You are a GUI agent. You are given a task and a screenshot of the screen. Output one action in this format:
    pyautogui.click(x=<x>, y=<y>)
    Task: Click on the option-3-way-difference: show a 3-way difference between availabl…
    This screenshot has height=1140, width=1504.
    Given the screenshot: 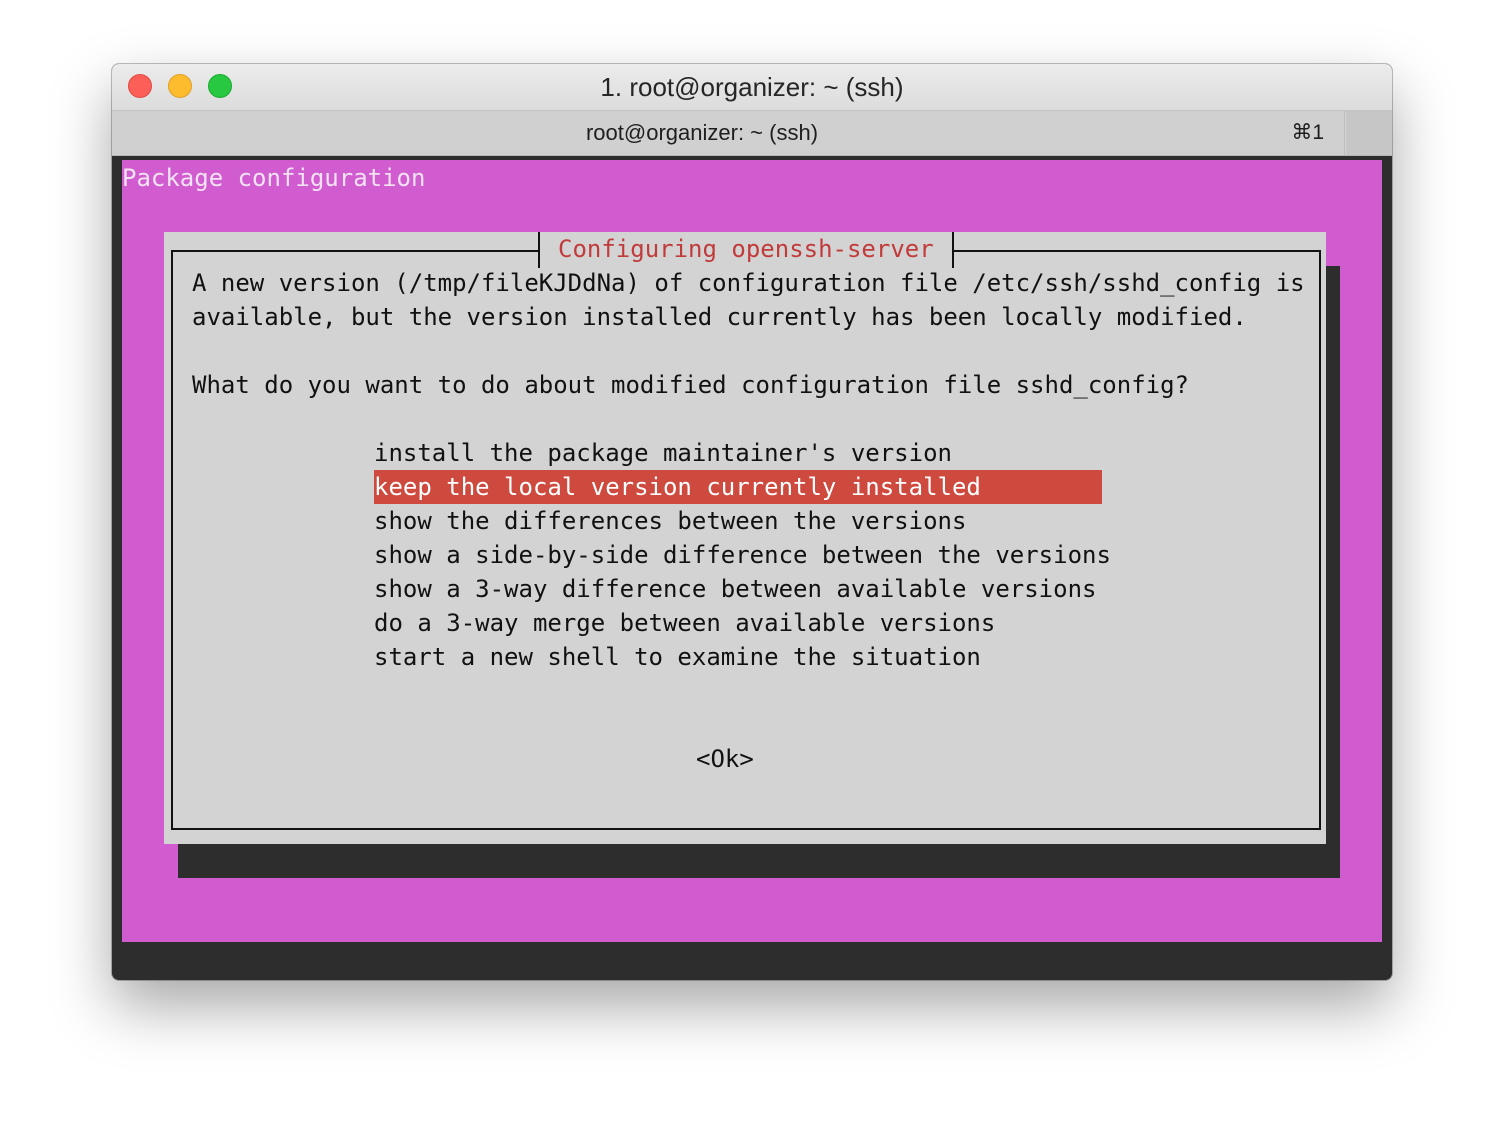 What is the action you would take?
    pyautogui.click(x=738, y=589)
    